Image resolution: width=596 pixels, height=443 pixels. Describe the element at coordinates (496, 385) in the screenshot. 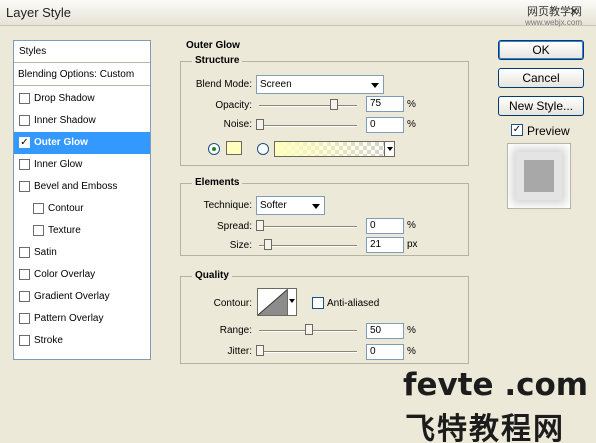

I see `watermark-fevte: fevte .com` at that location.